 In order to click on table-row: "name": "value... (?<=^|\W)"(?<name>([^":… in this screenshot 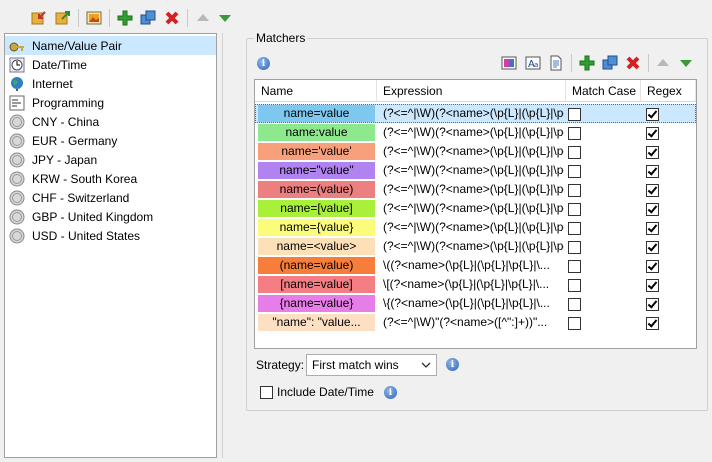, I will do `click(475, 322)`.